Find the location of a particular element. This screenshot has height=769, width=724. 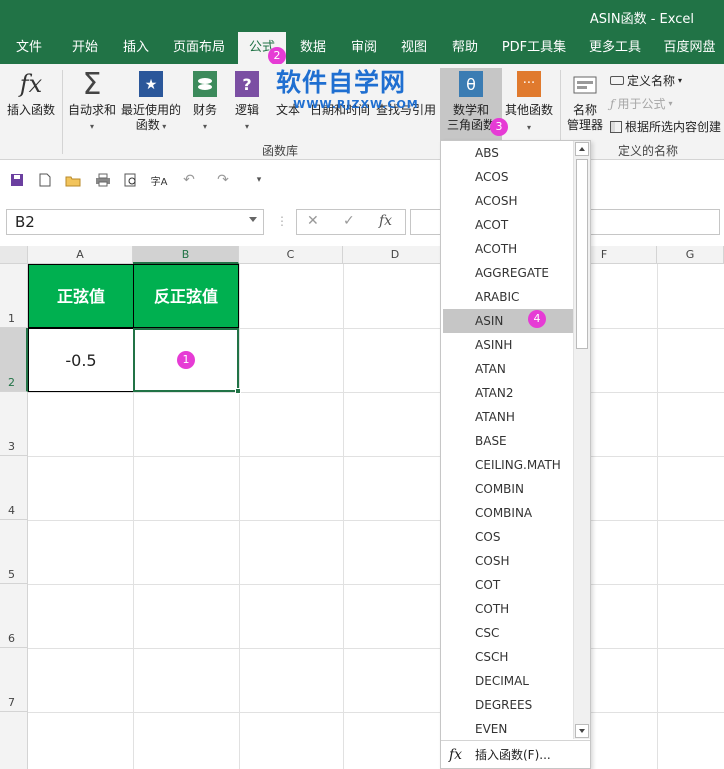

function-item-decimal: DECIMAL is located at coordinates (508, 681).